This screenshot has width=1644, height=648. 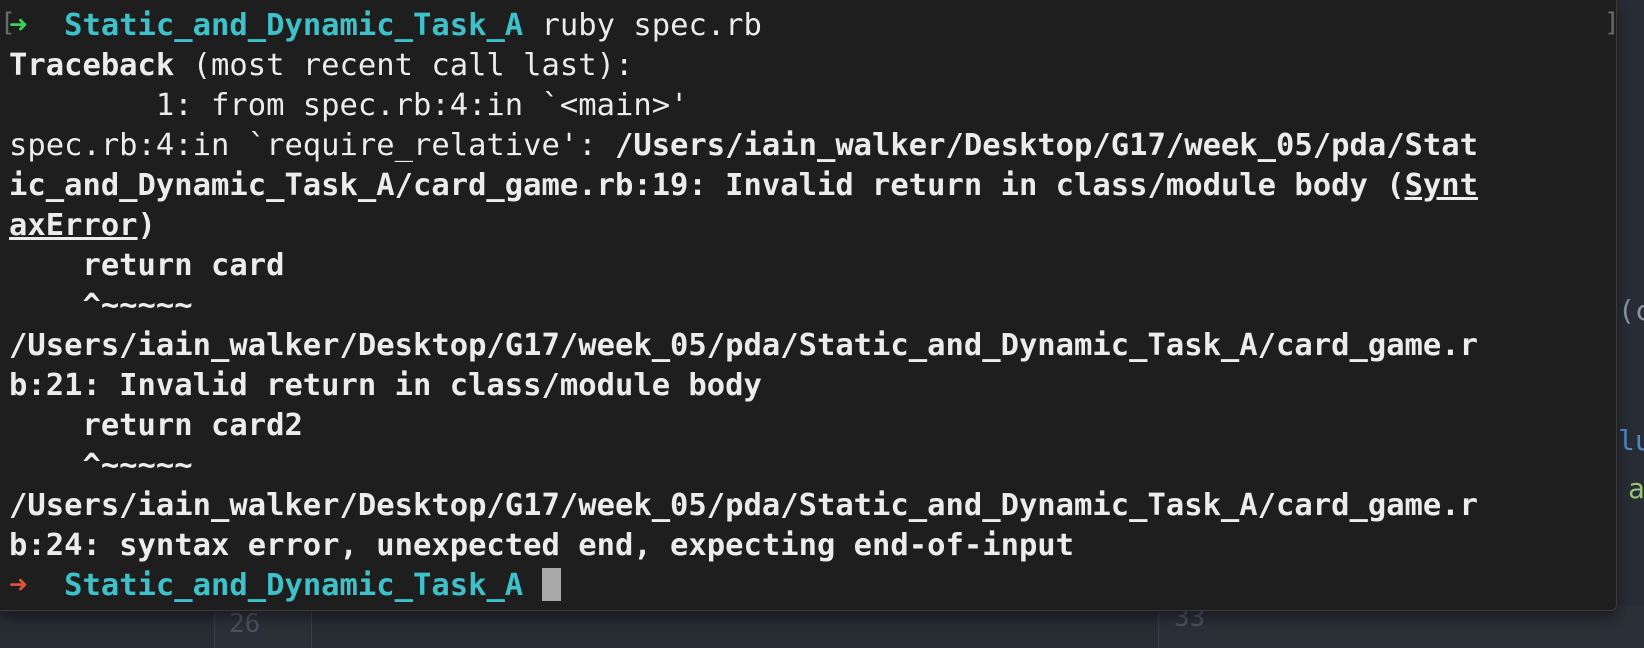 I want to click on output-line: return card2, so click(x=156, y=425).